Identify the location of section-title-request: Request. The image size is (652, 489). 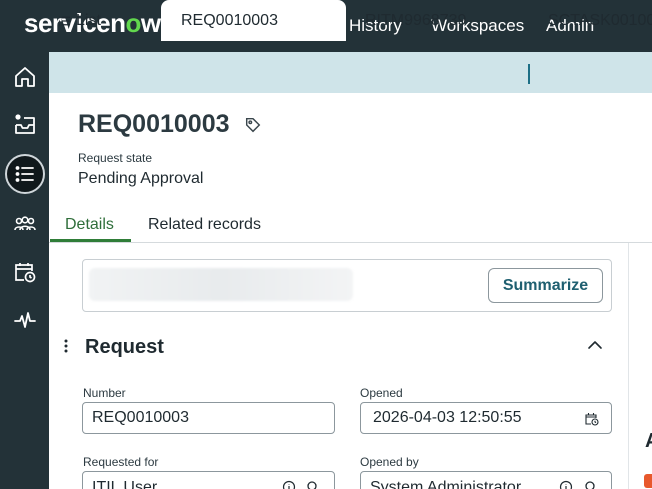
(124, 347).